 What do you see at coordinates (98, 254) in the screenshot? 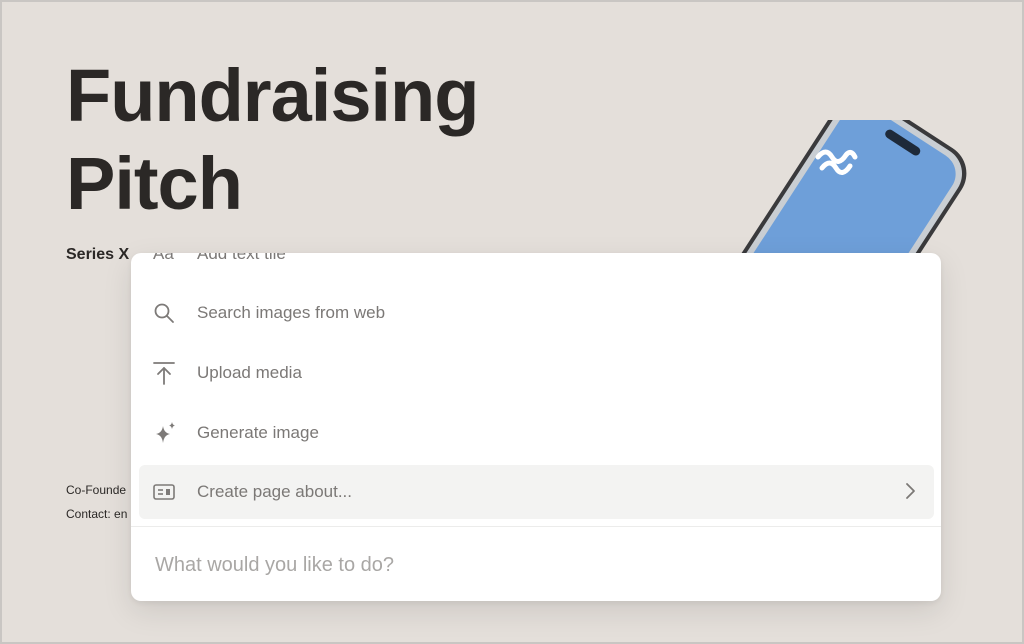
I see `page-subtitle: Series X` at bounding box center [98, 254].